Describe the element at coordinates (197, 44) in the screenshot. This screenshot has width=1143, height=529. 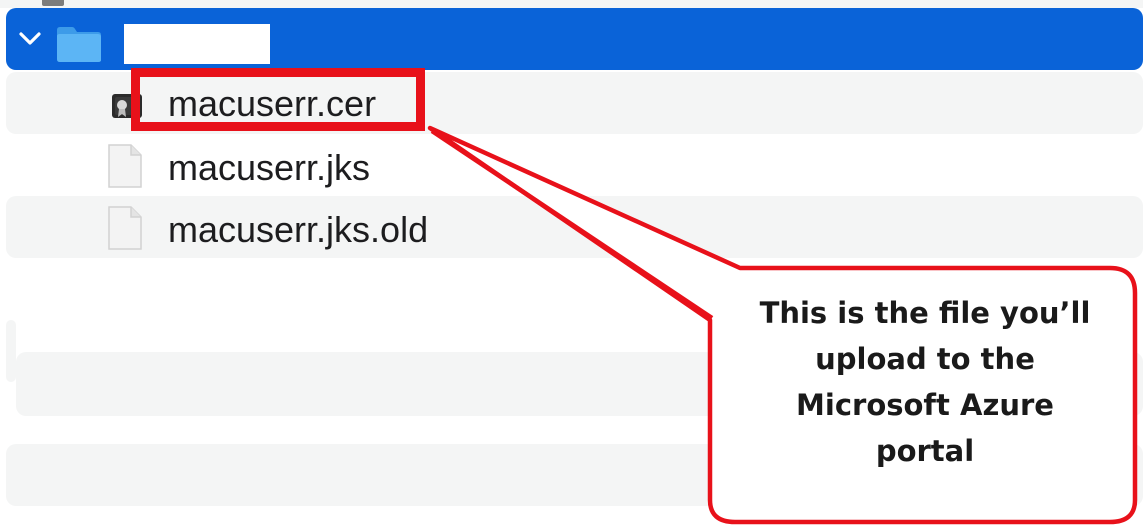
I see `folder-name` at that location.